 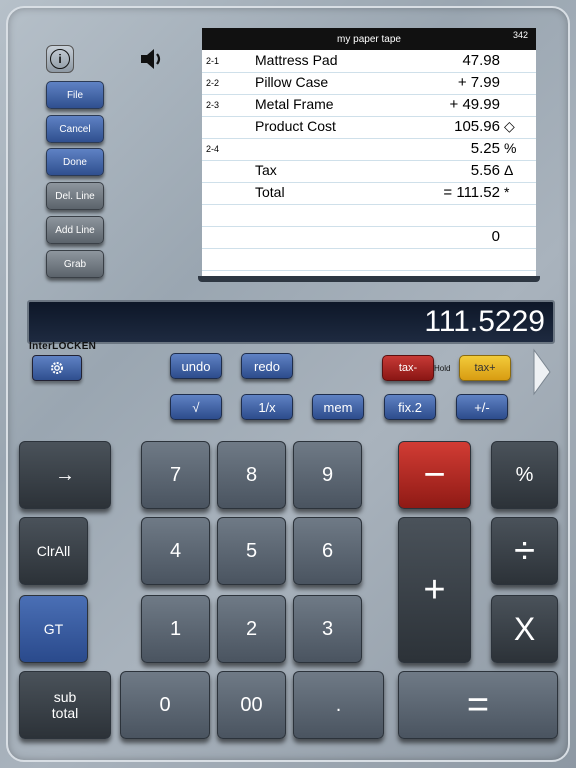 I want to click on reciprocal-button: 1/x, so click(x=267, y=407).